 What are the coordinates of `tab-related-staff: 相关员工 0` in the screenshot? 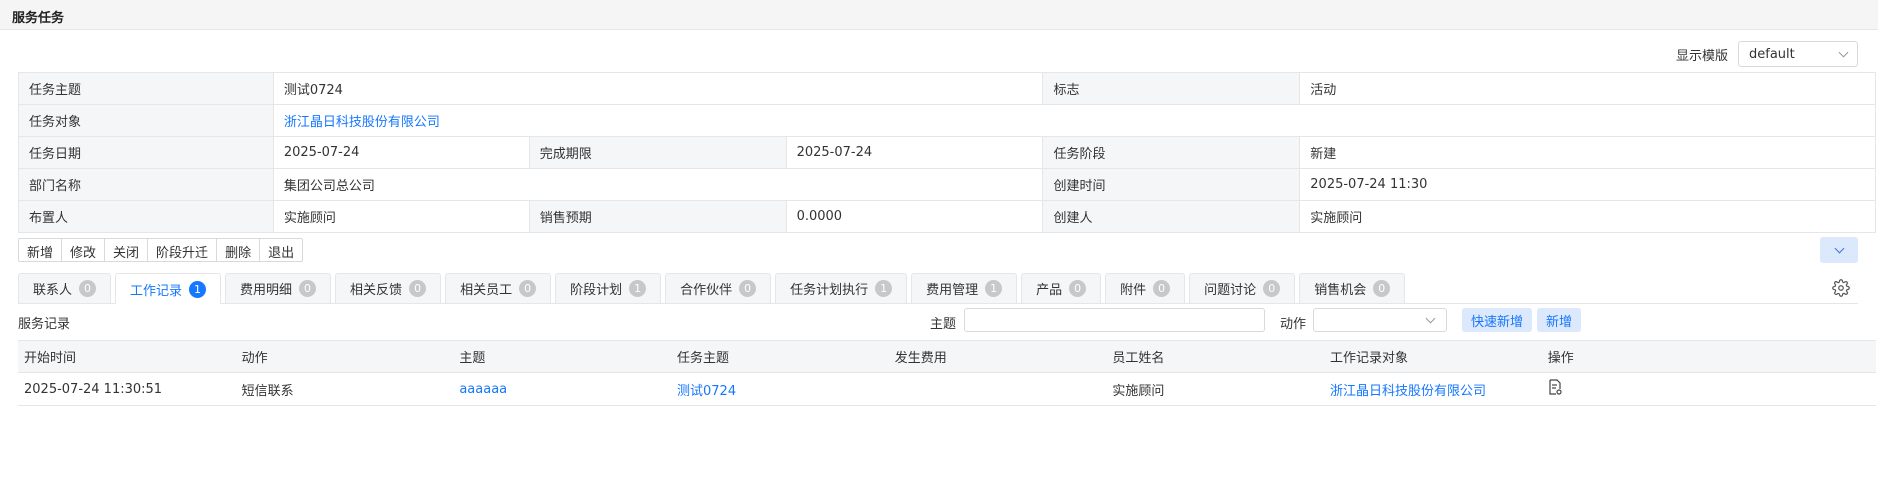 It's located at (498, 288).